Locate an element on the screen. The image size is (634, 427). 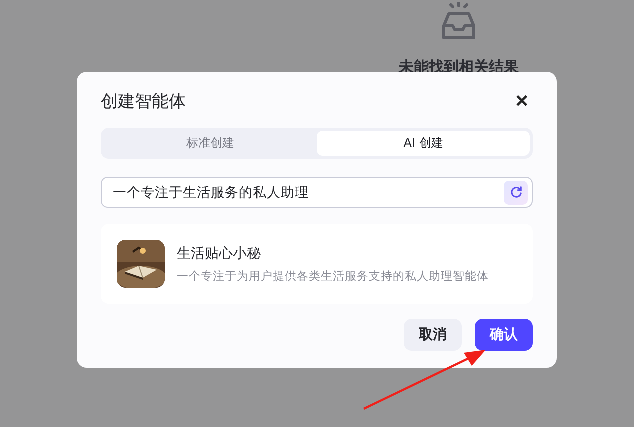
prompt-field: 一个专注于生活服务的私人助理 is located at coordinates (317, 192).